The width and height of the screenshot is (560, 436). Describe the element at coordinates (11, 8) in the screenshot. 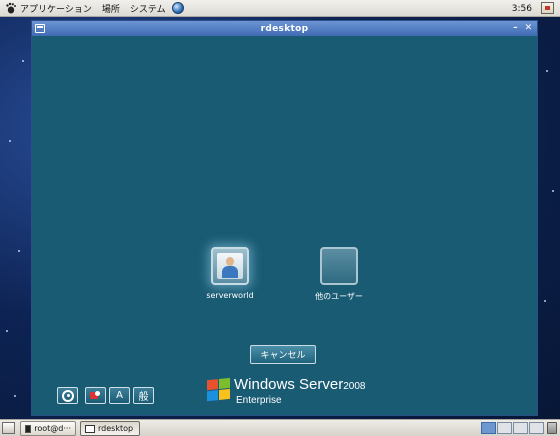

I see `gnome-foot-icon` at that location.